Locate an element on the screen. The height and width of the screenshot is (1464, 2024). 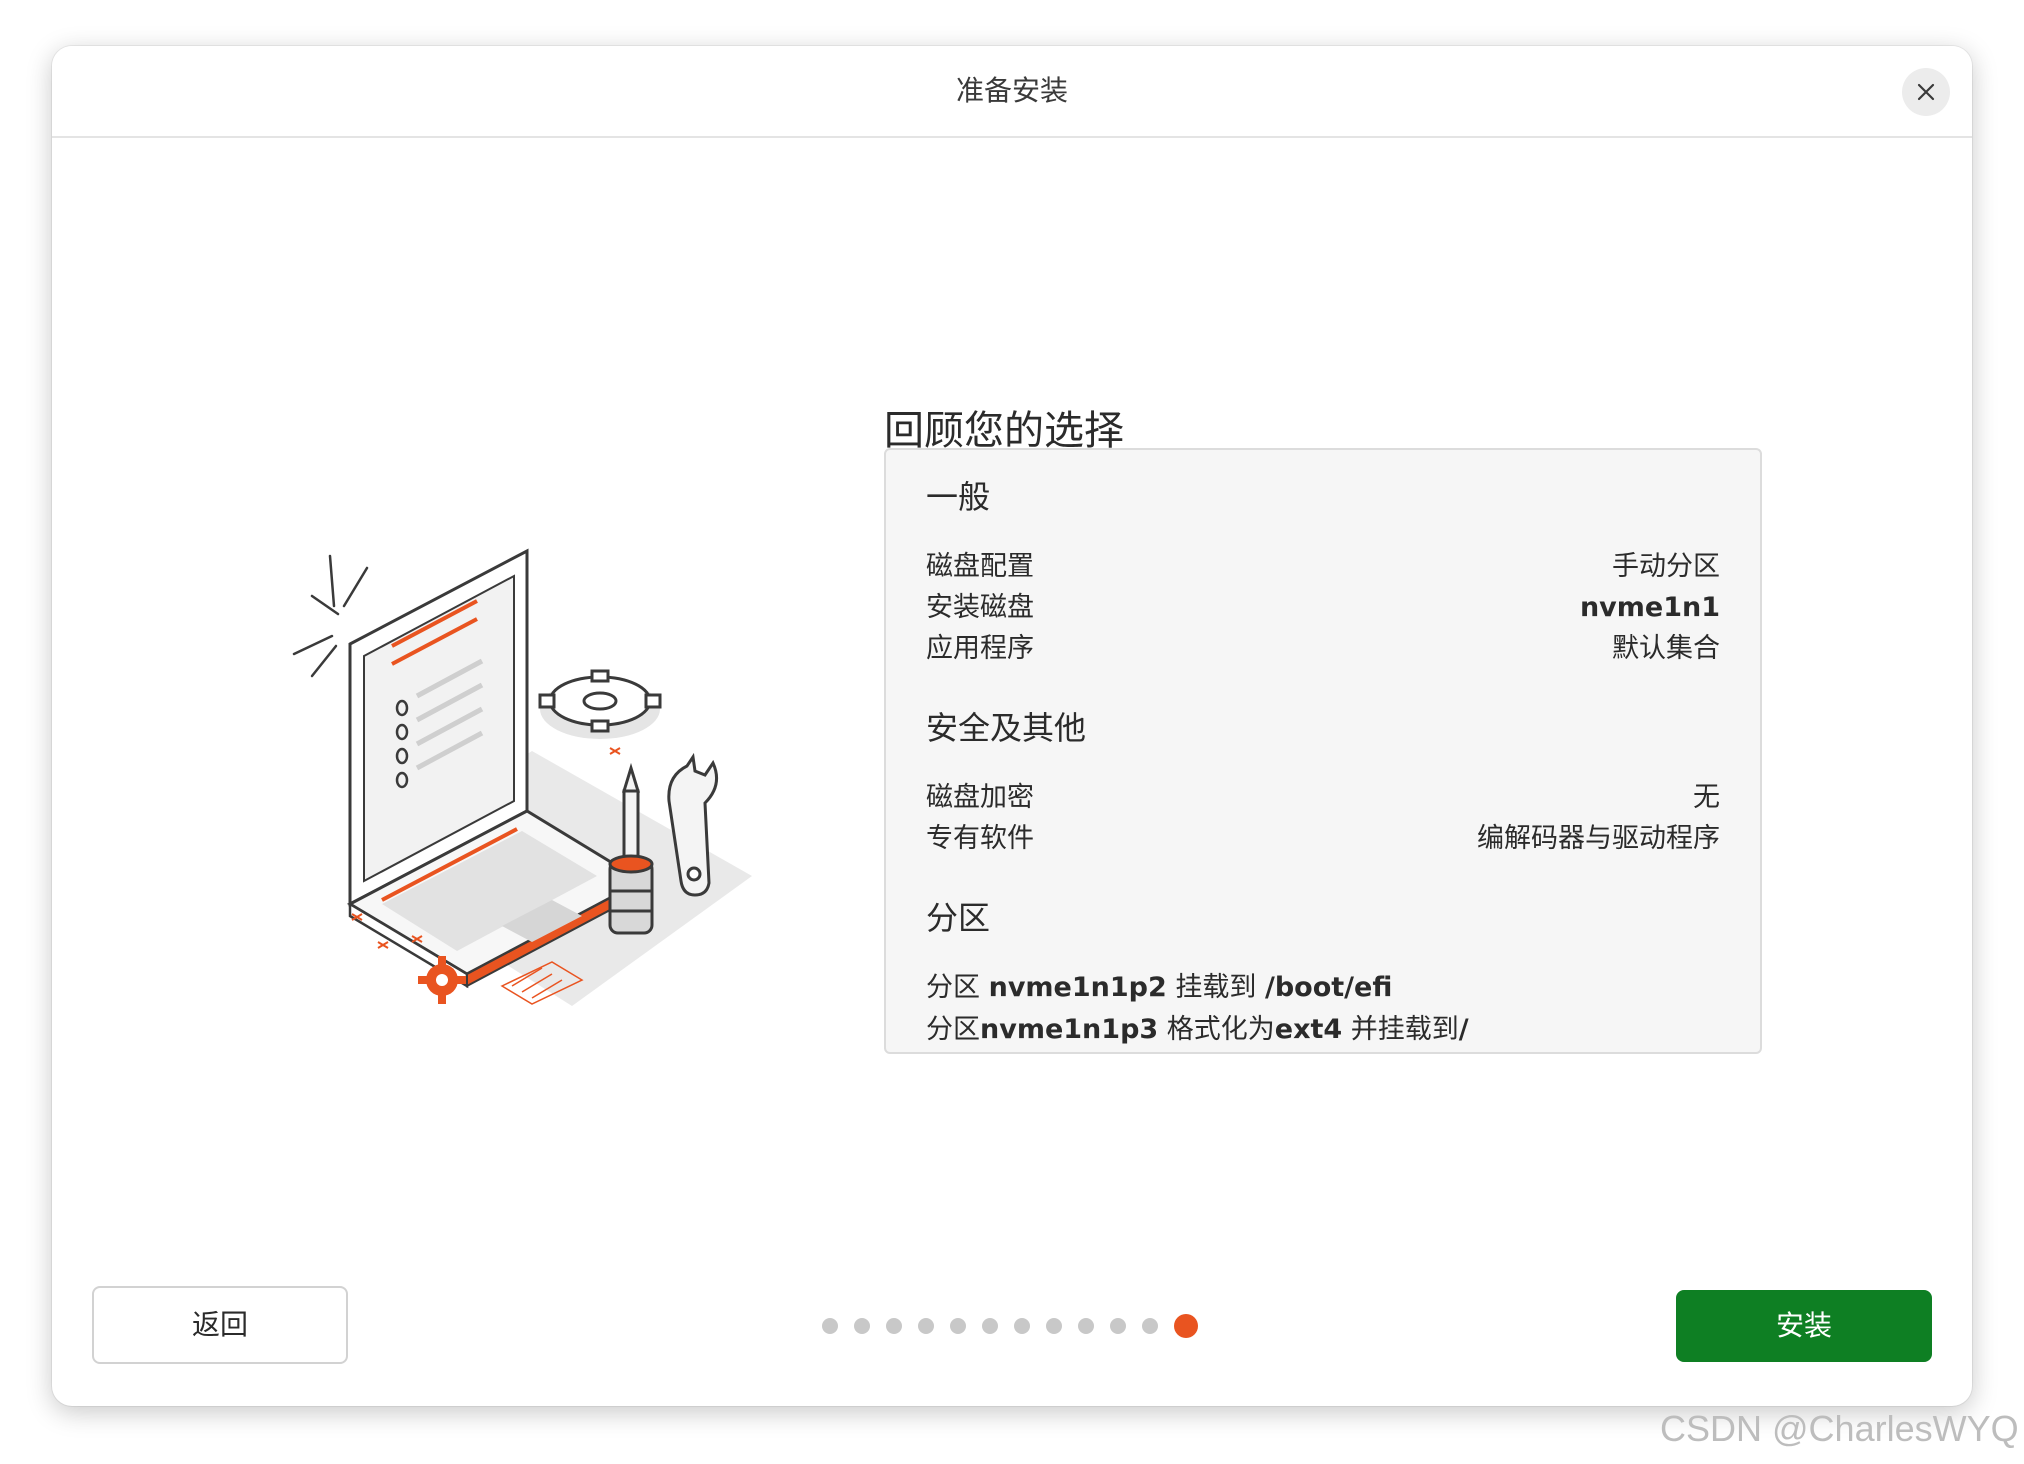
step-indicator is located at coordinates (1010, 1326).